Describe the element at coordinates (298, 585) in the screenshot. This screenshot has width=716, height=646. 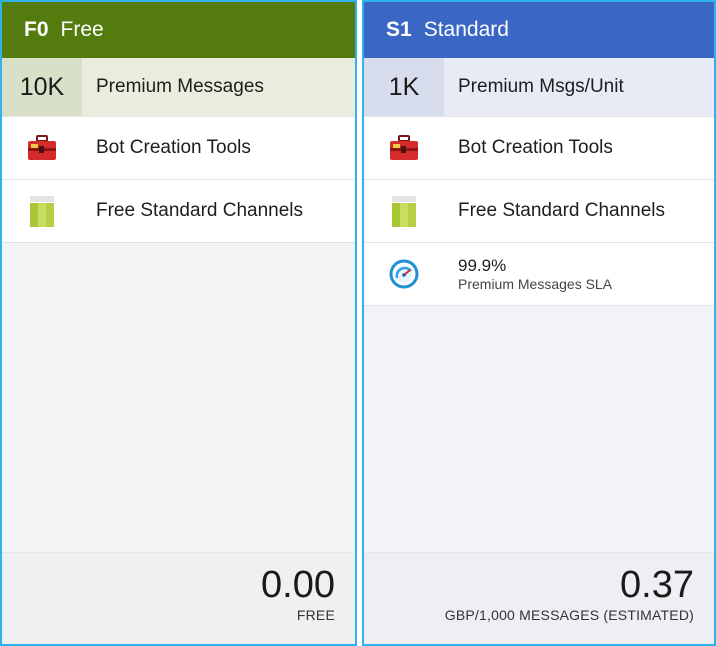
I see `price-value: 0.00` at that location.